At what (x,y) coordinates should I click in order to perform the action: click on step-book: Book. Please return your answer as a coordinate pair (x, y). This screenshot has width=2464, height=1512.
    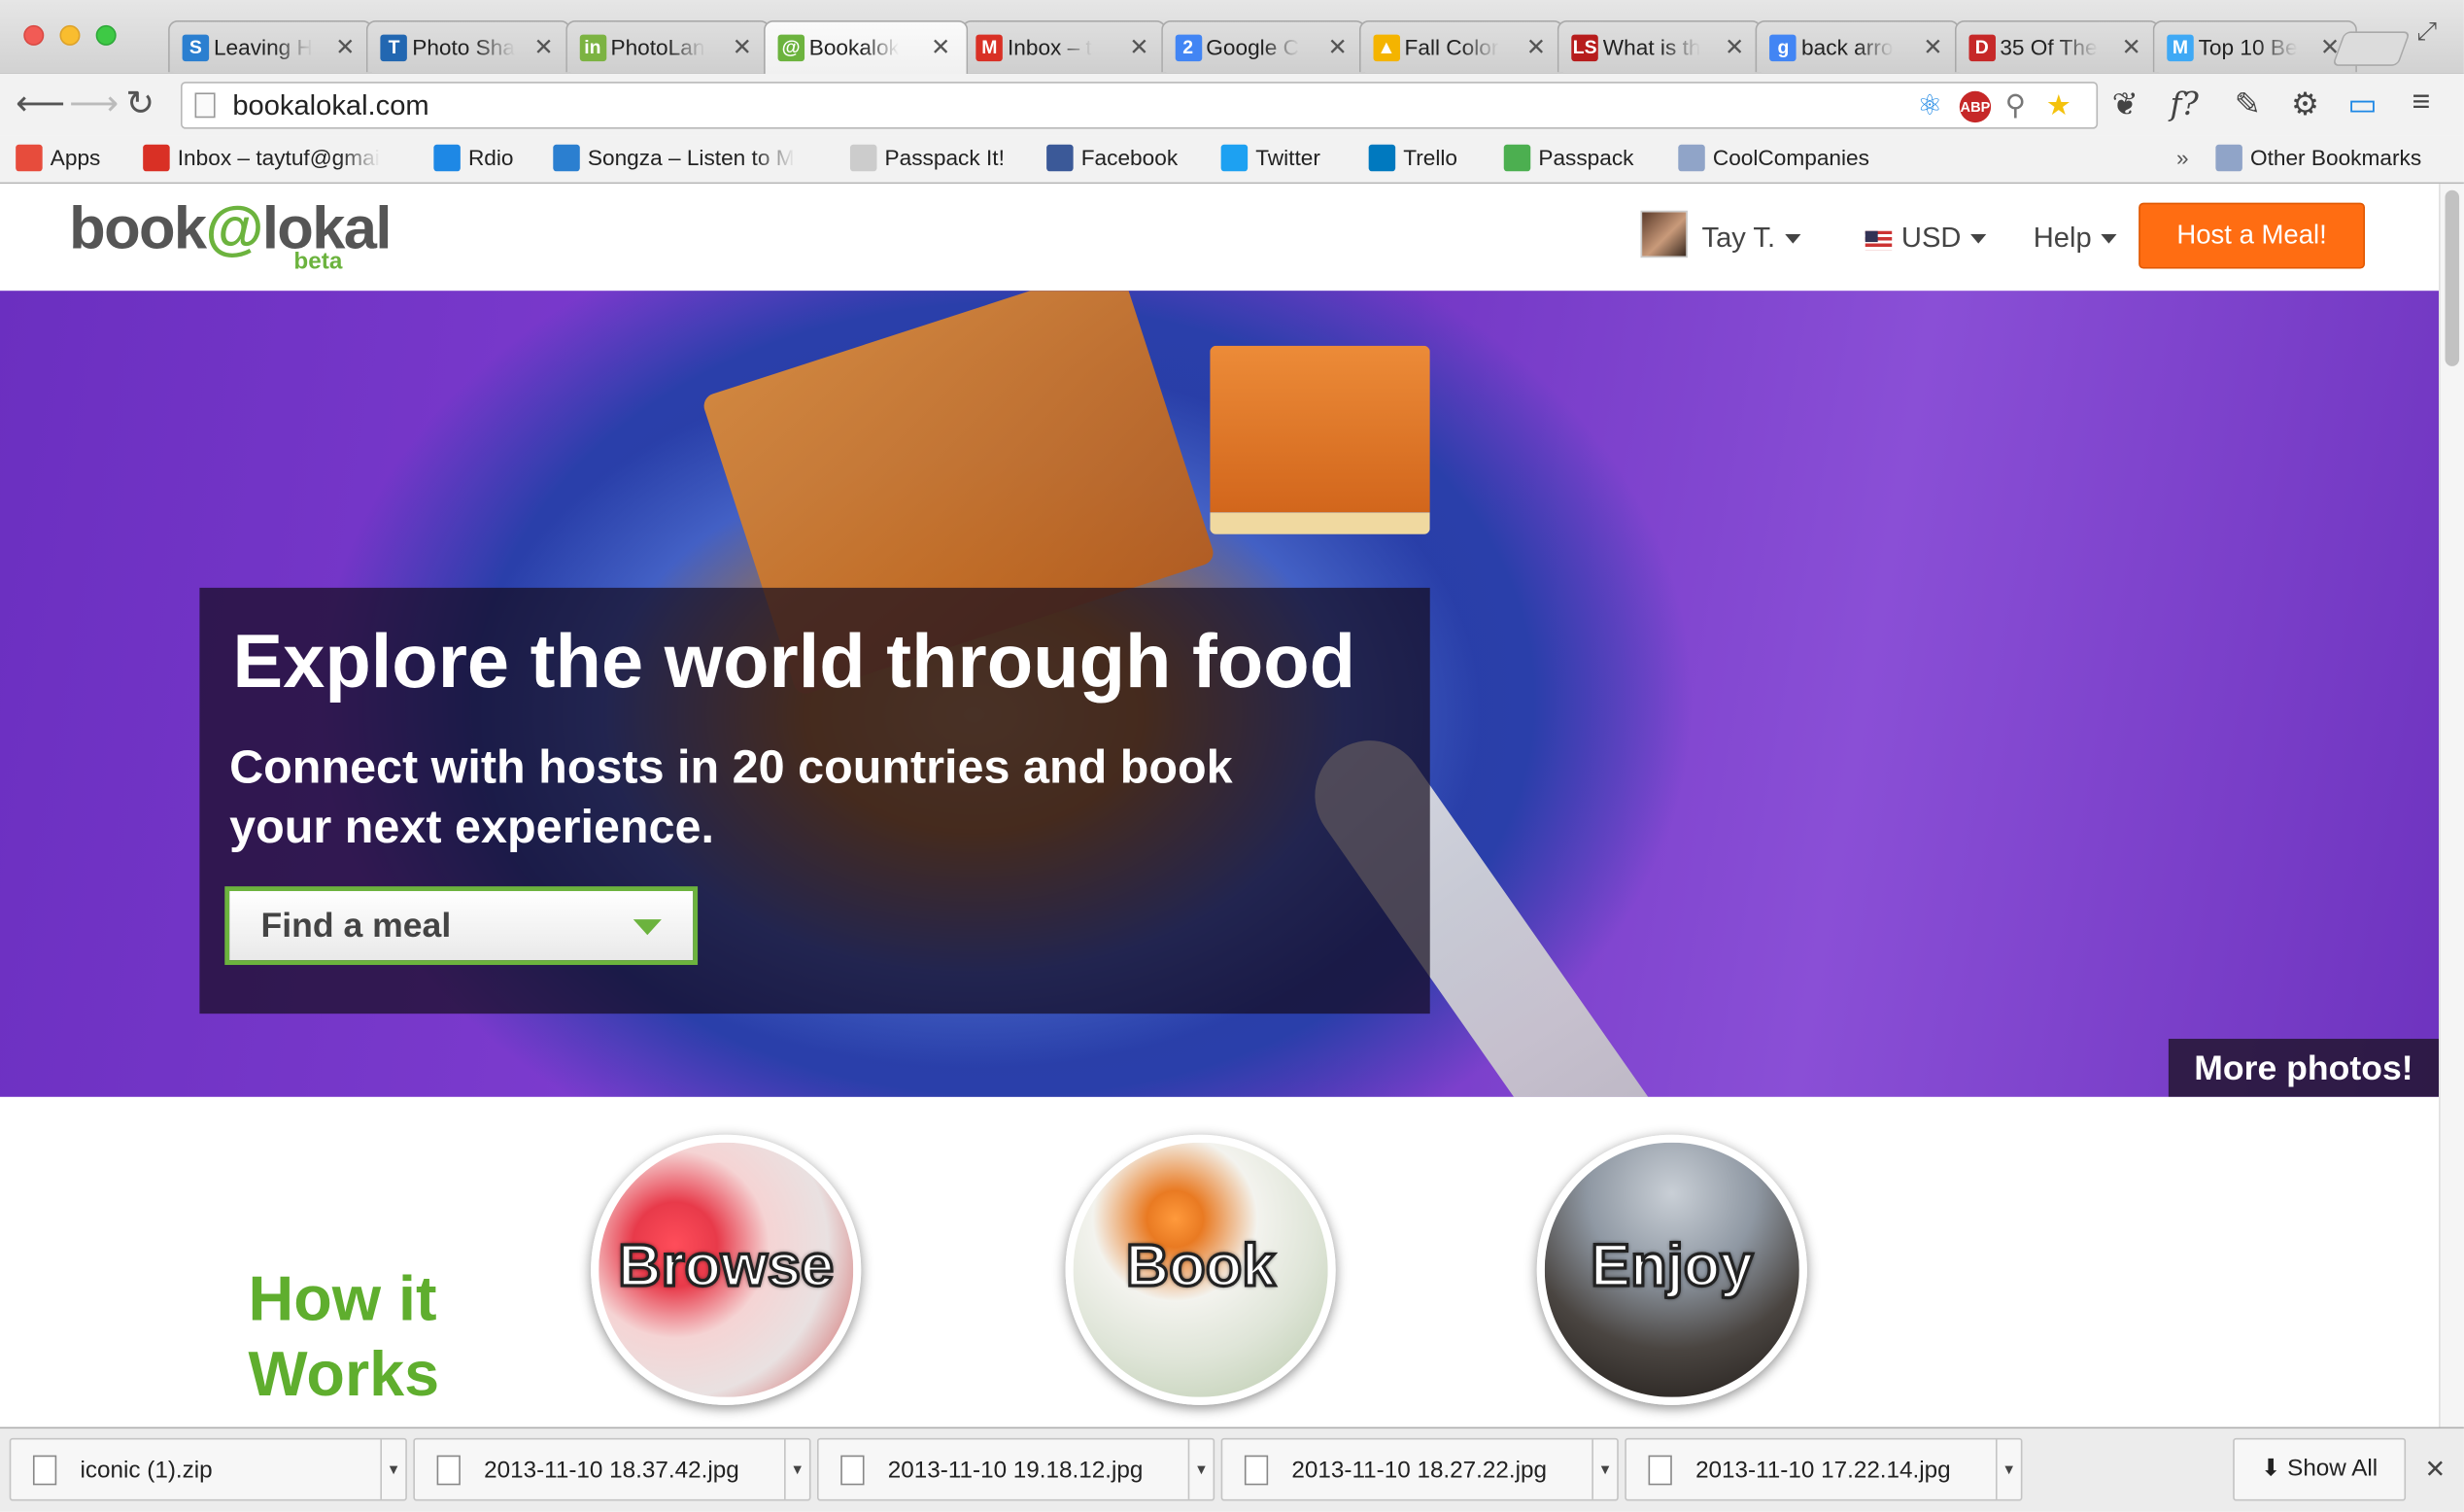
    Looking at the image, I should click on (1200, 1269).